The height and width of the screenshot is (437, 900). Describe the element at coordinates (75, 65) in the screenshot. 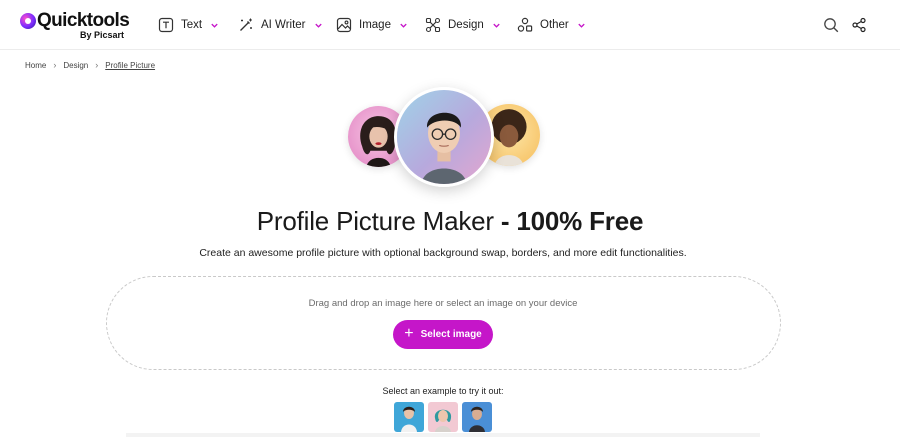

I see `breadcrumb-design: Design` at that location.